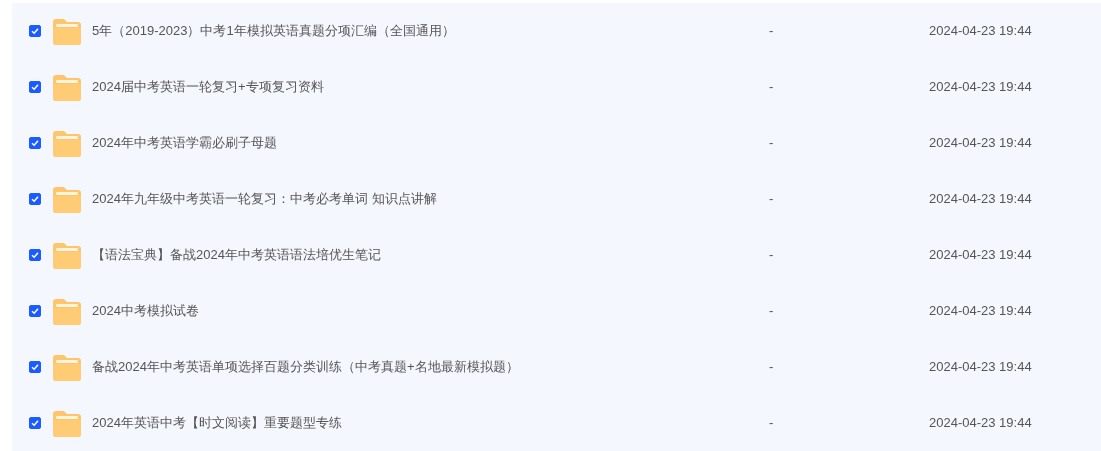 The width and height of the screenshot is (1101, 451). Describe the element at coordinates (264, 199) in the screenshot. I see `file-name: 2024年九年级中考英语一轮复习：中考必考单词 知识点讲解` at that location.